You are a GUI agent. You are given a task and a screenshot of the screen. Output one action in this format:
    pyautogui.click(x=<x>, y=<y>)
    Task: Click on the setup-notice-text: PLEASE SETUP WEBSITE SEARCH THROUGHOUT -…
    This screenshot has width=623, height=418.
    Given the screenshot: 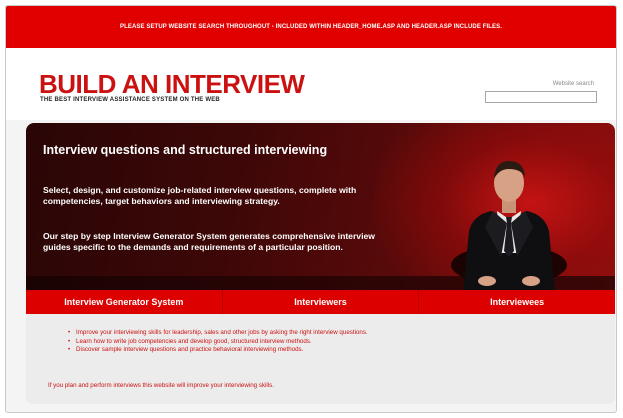 What is the action you would take?
    pyautogui.click(x=310, y=27)
    